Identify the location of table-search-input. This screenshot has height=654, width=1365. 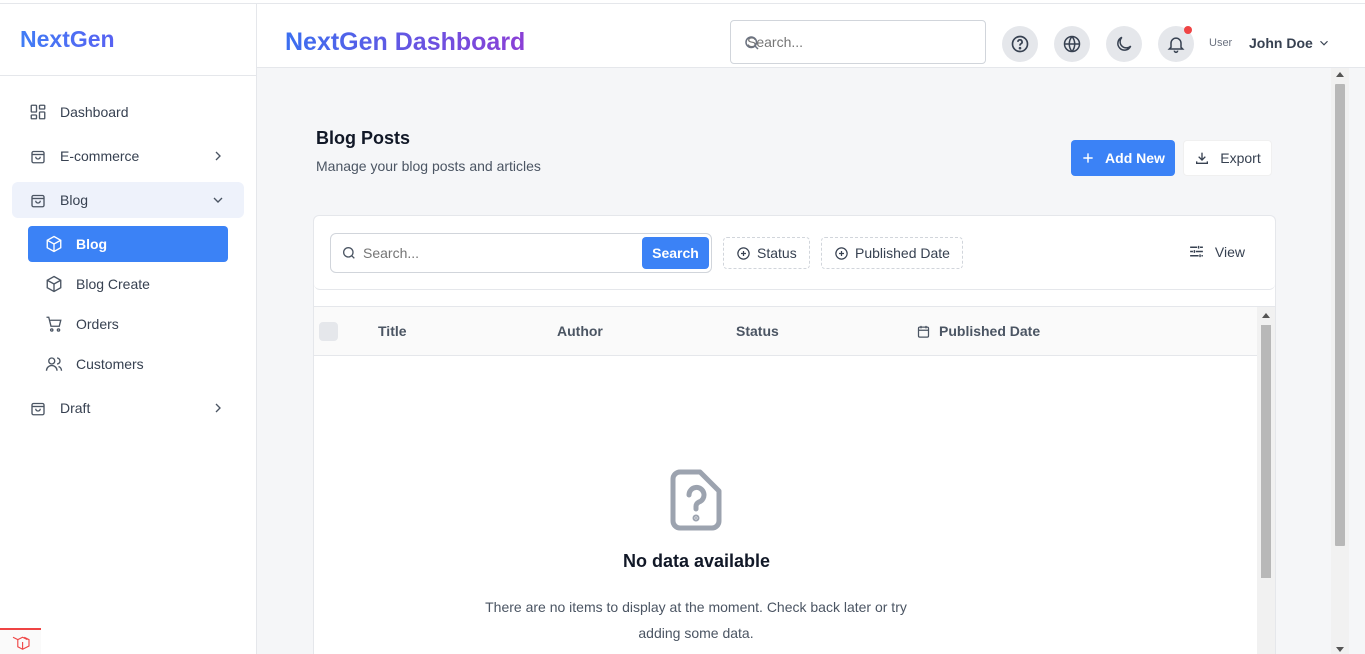
(496, 253).